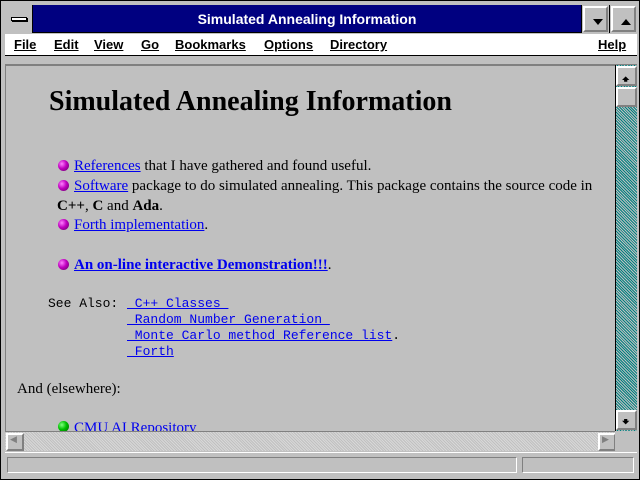  What do you see at coordinates (150, 44) in the screenshot?
I see `menu-go: Go` at bounding box center [150, 44].